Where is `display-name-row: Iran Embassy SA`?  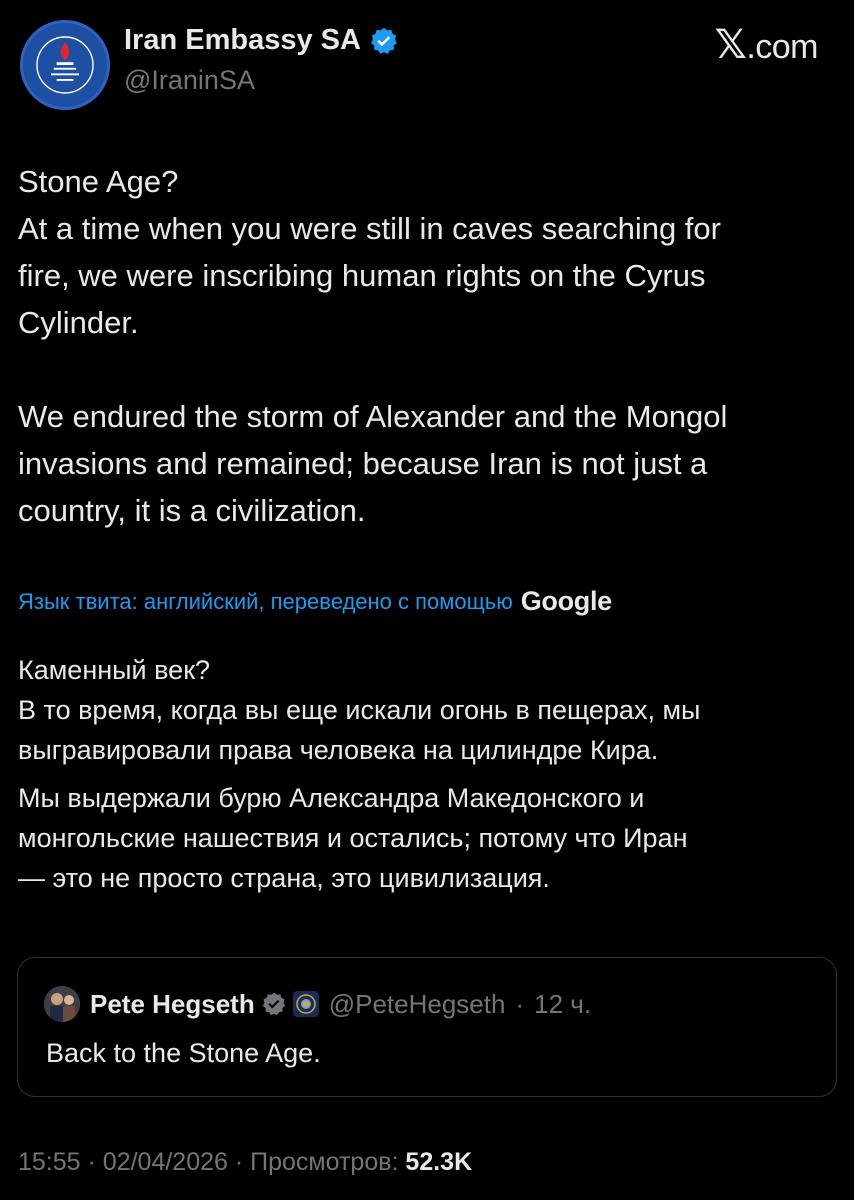 display-name-row: Iran Embassy SA is located at coordinates (261, 40).